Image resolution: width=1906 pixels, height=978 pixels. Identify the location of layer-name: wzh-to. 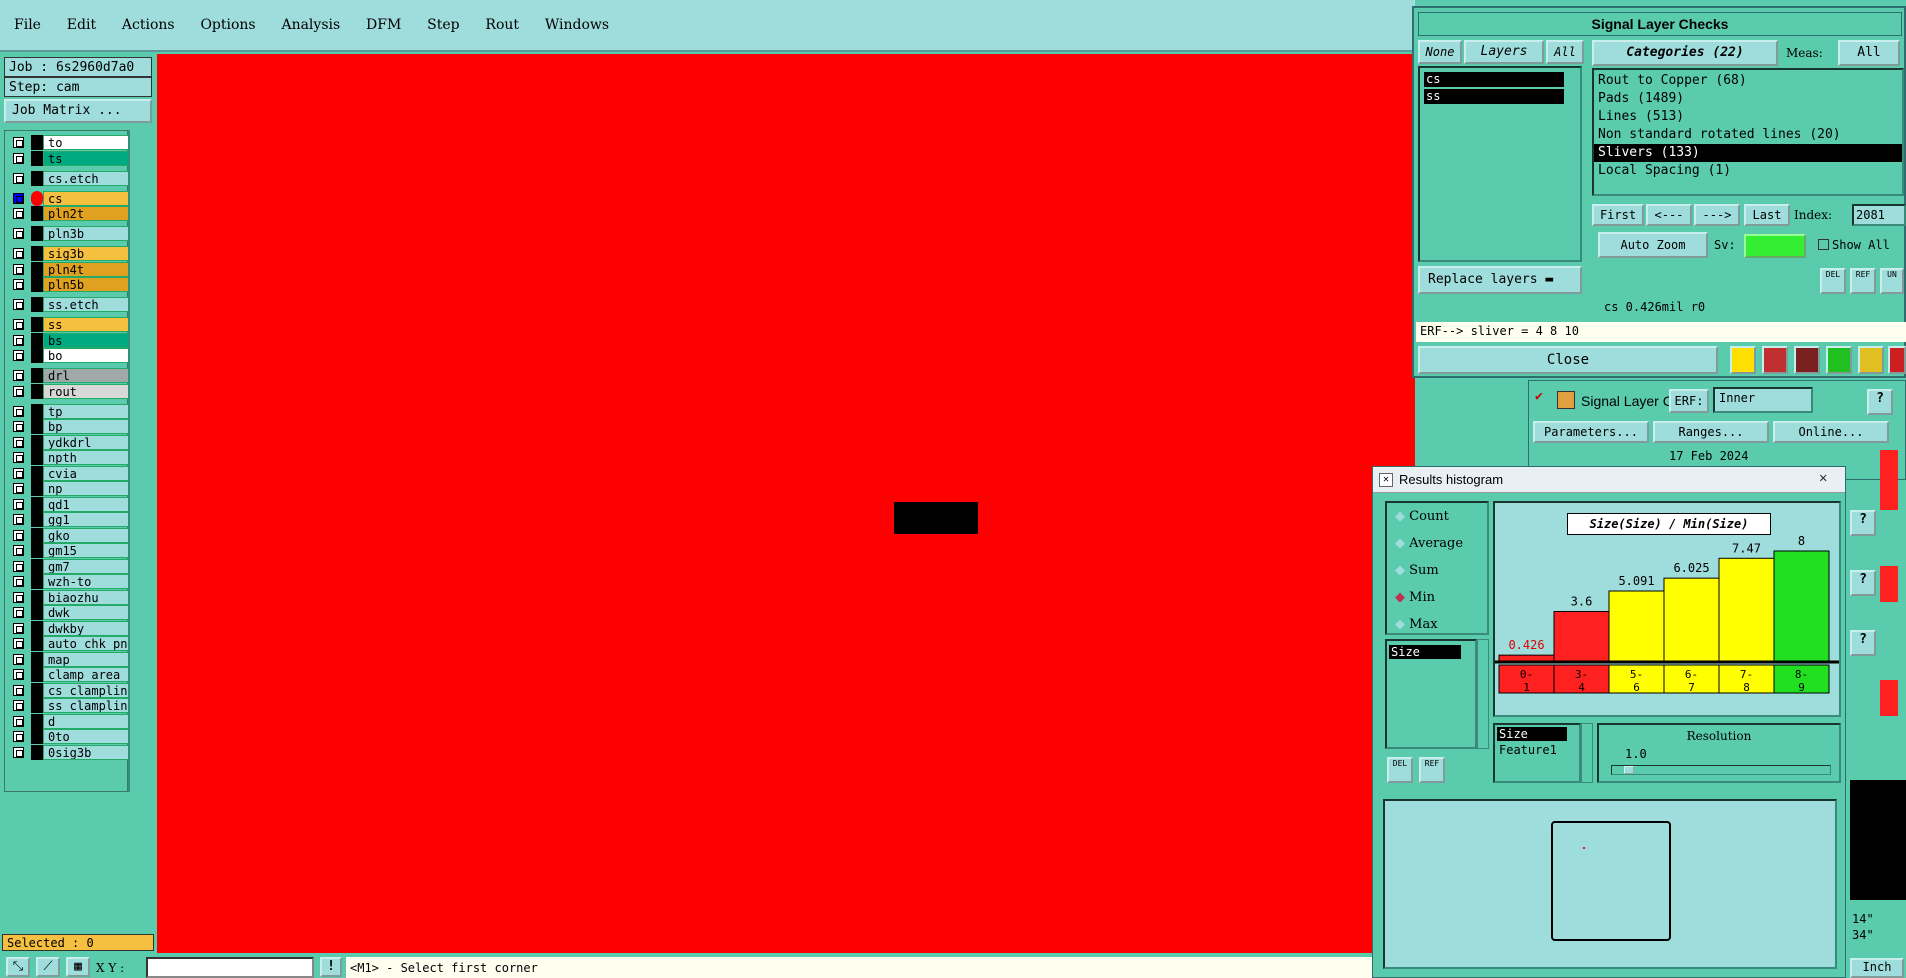
(86, 581).